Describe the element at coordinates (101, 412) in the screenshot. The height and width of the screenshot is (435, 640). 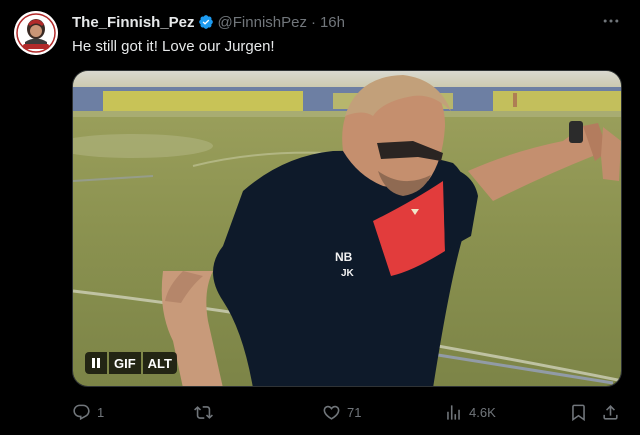
I see `reply-count: 1` at that location.